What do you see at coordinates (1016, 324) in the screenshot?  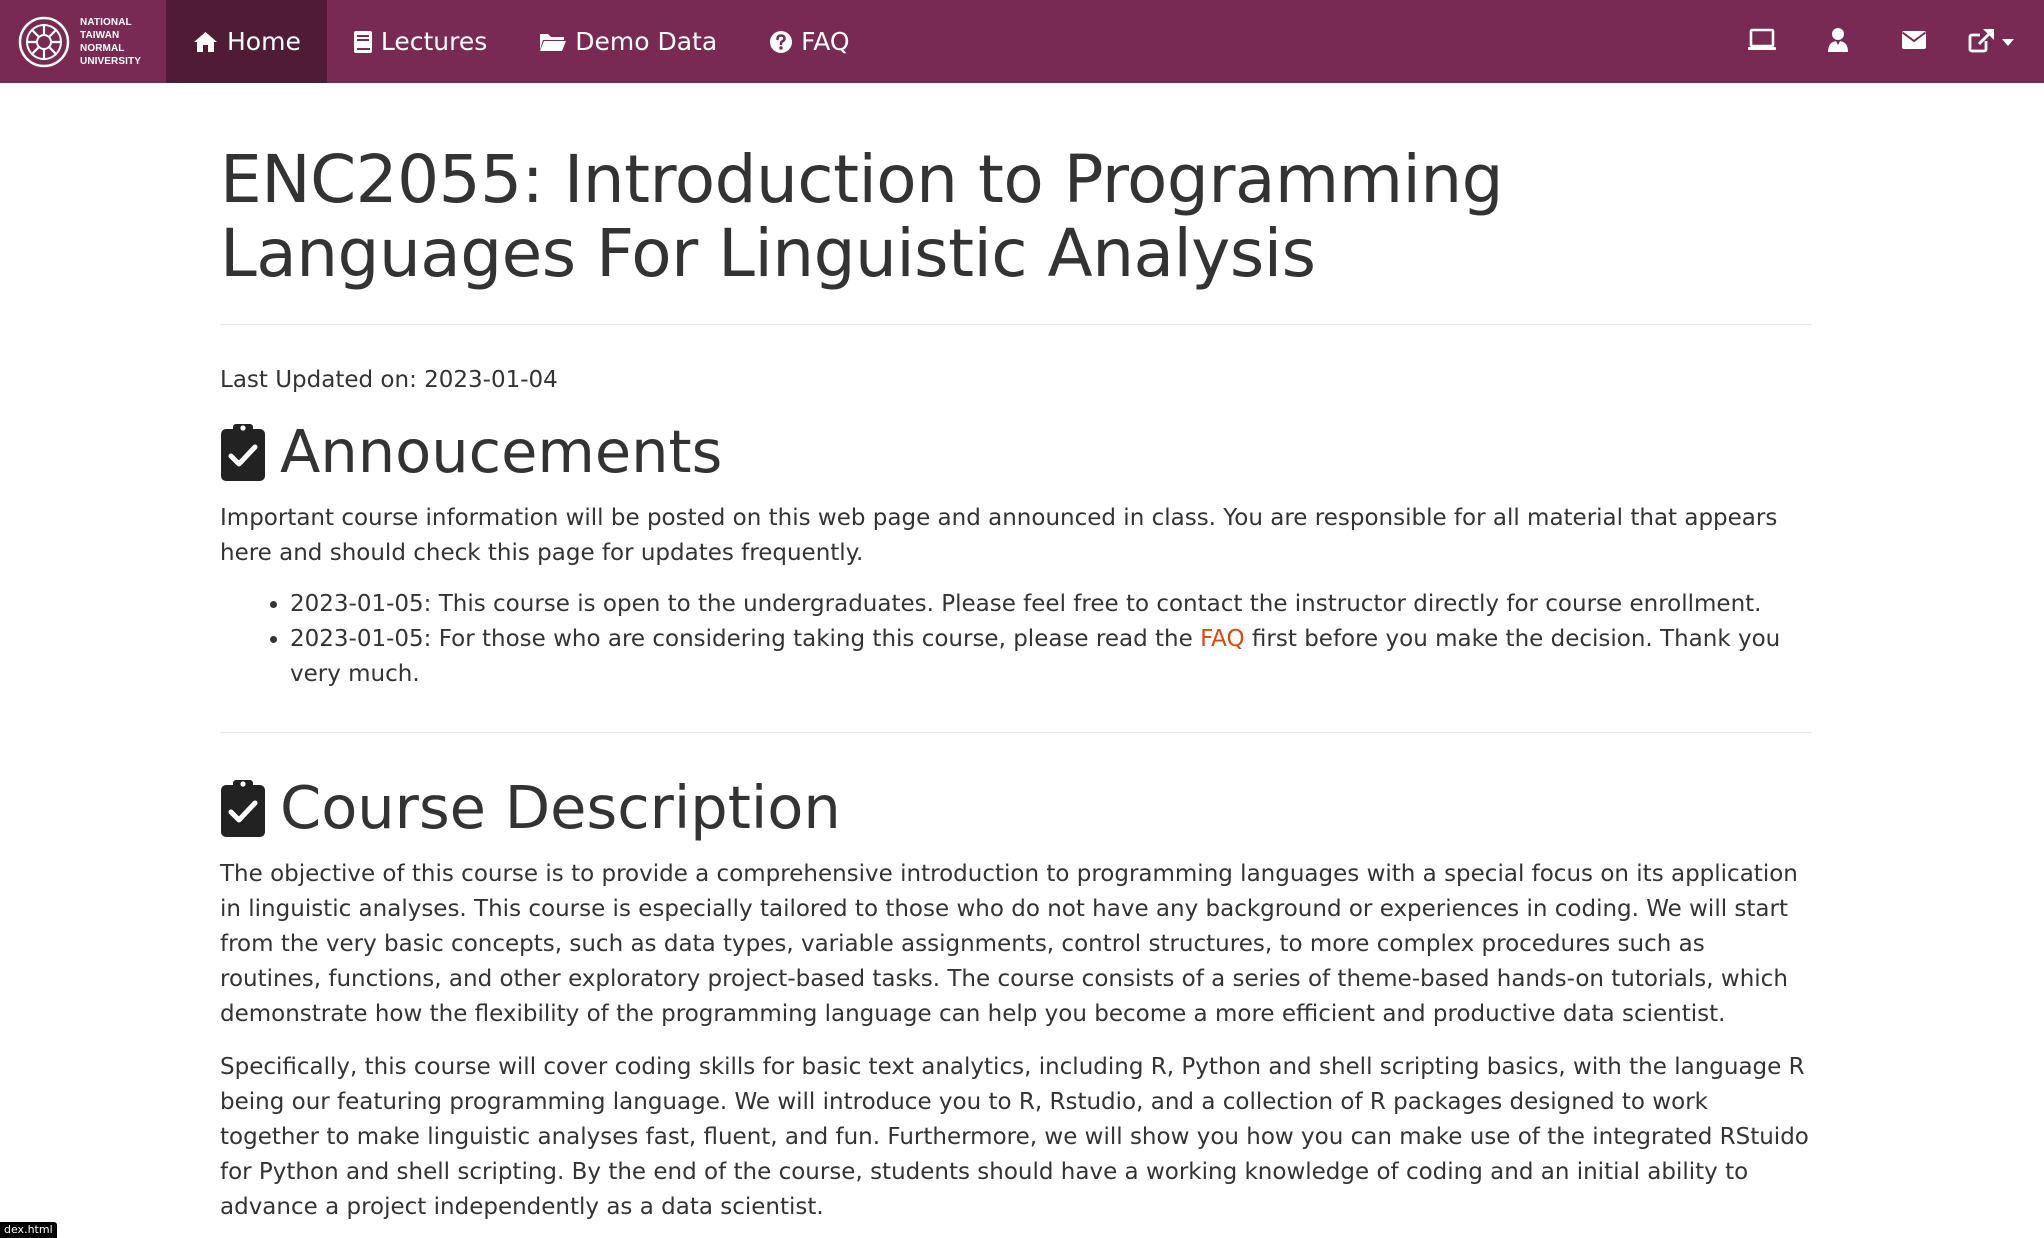 I see `title-divider` at bounding box center [1016, 324].